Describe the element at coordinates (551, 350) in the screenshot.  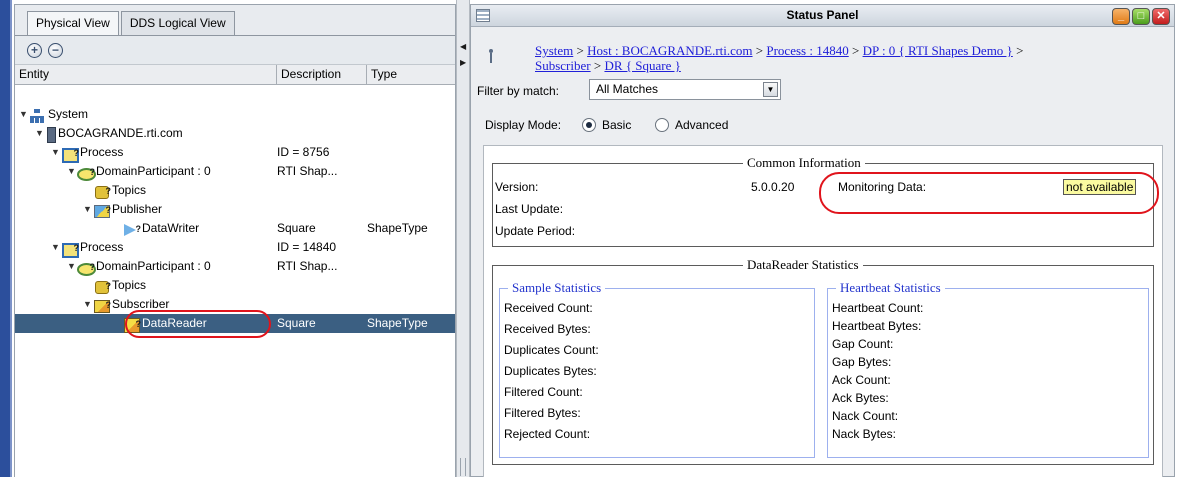
I see `stat-label: Duplicates Count:` at that location.